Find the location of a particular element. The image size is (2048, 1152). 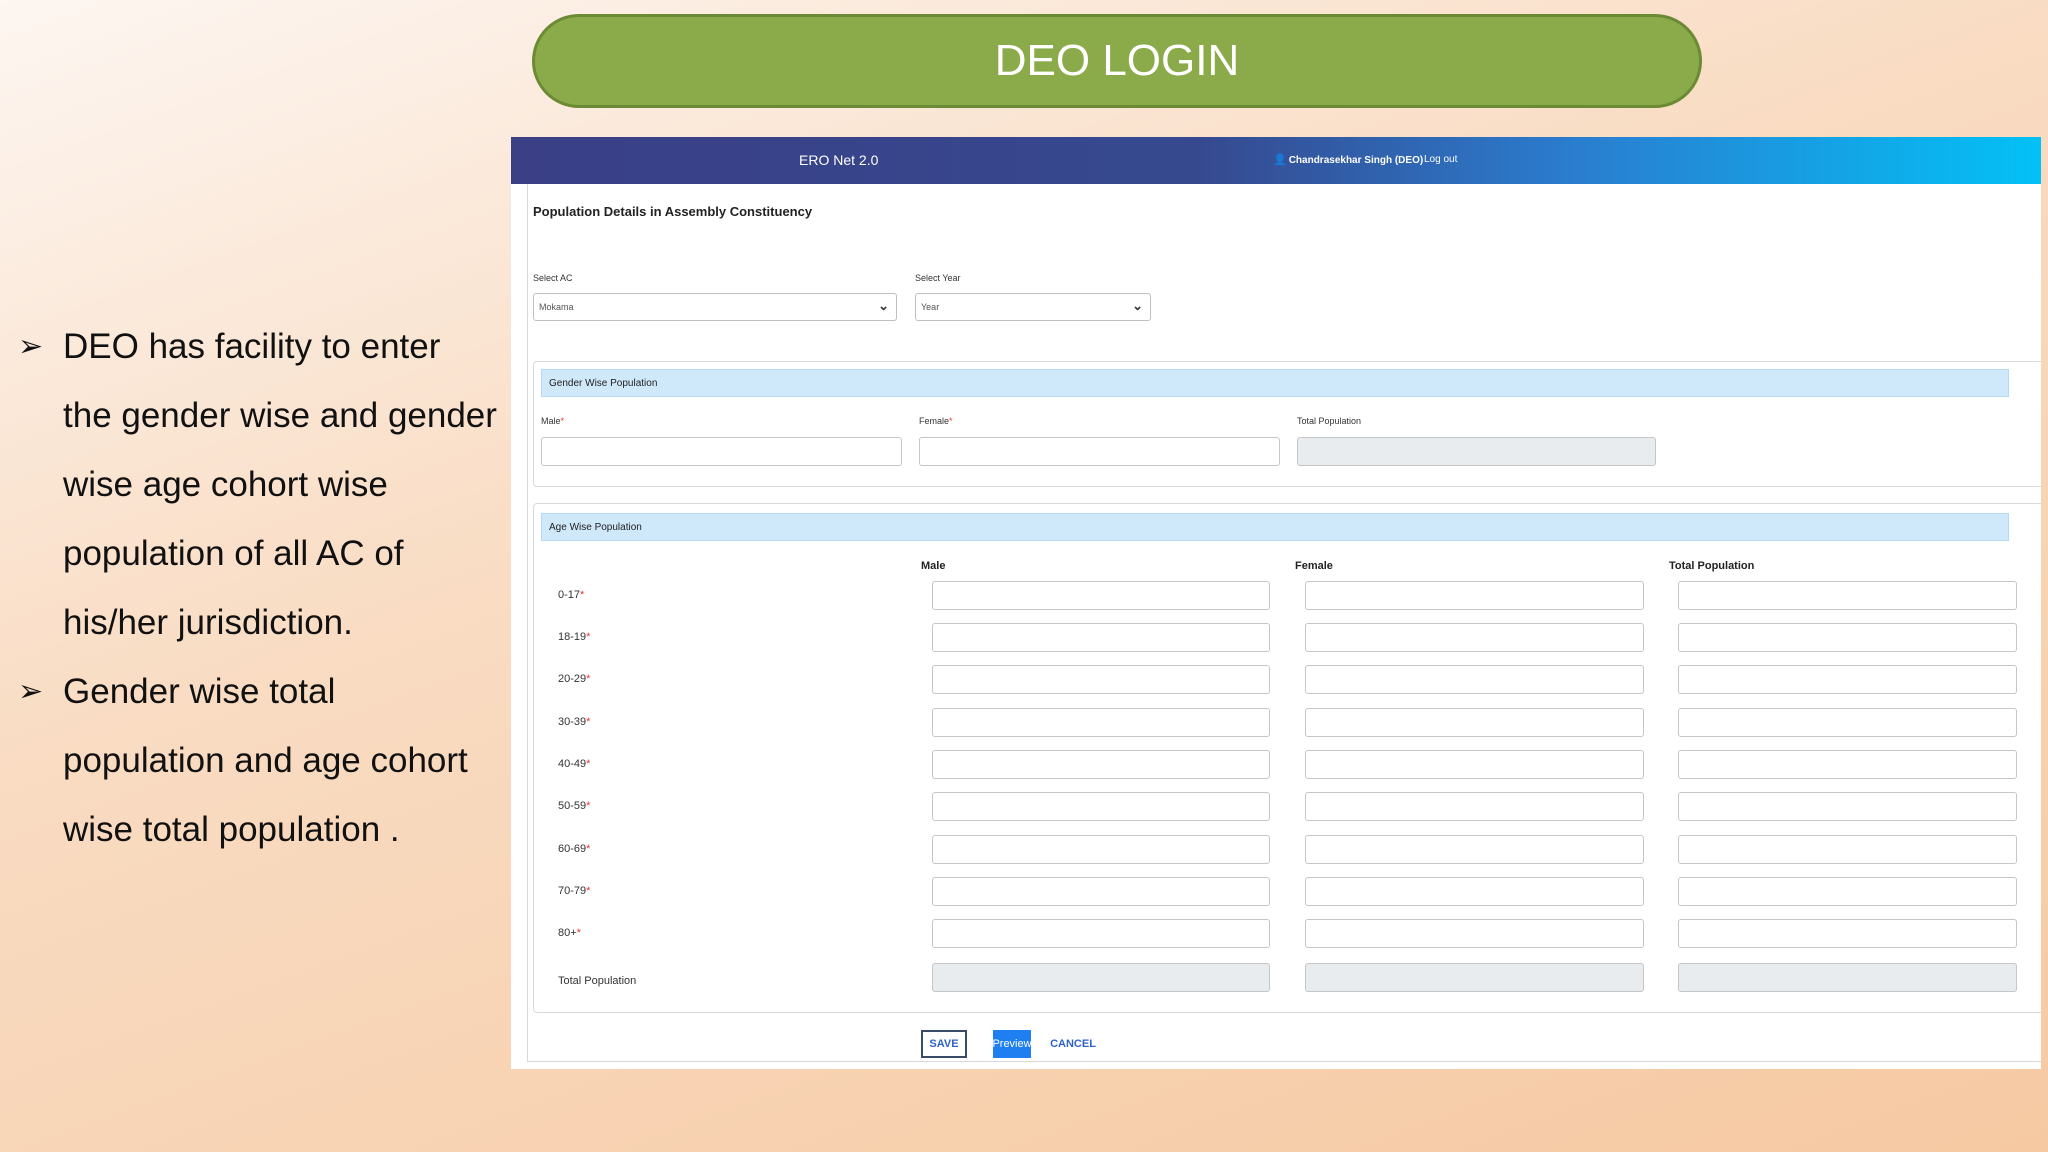

age-row-label: 40-49* is located at coordinates (574, 764).